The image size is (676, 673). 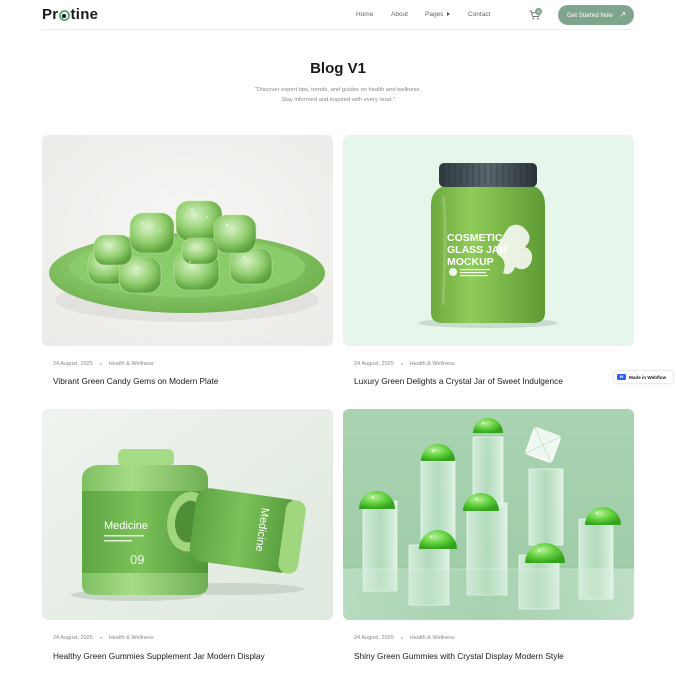 I want to click on post-image-candy-plate, so click(x=187, y=240).